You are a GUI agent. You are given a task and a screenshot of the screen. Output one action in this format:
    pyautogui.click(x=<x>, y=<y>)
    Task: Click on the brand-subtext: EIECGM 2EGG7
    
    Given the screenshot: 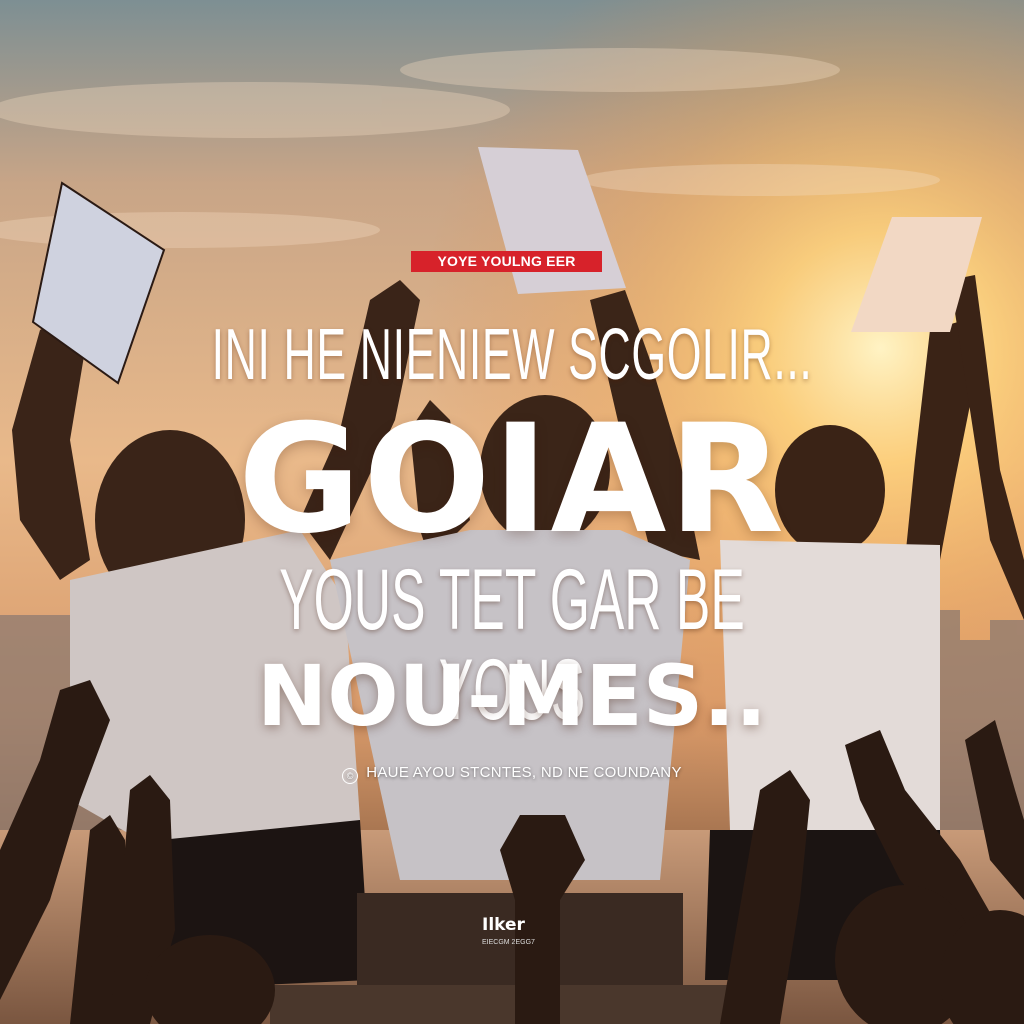 What is the action you would take?
    pyautogui.click(x=508, y=942)
    